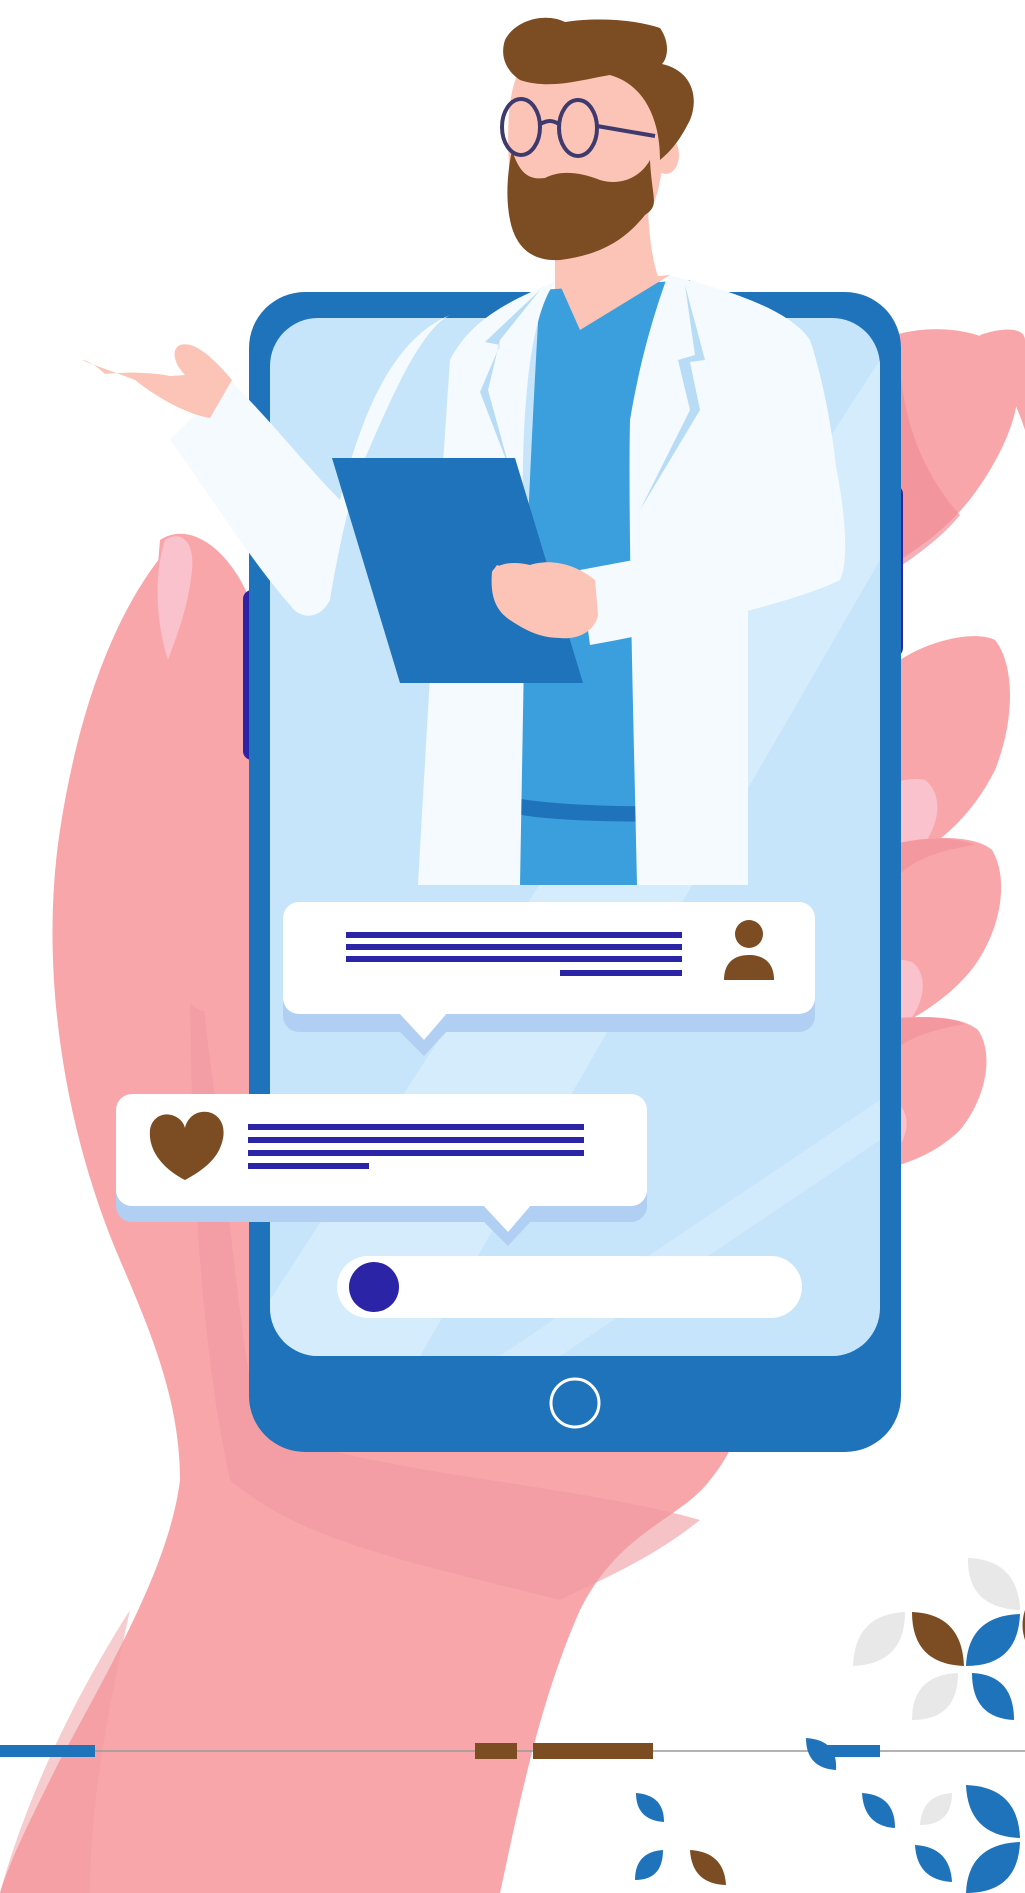 This screenshot has width=1025, height=1893. Describe the element at coordinates (157, 381) in the screenshot. I see `doctor-hand-left` at that location.